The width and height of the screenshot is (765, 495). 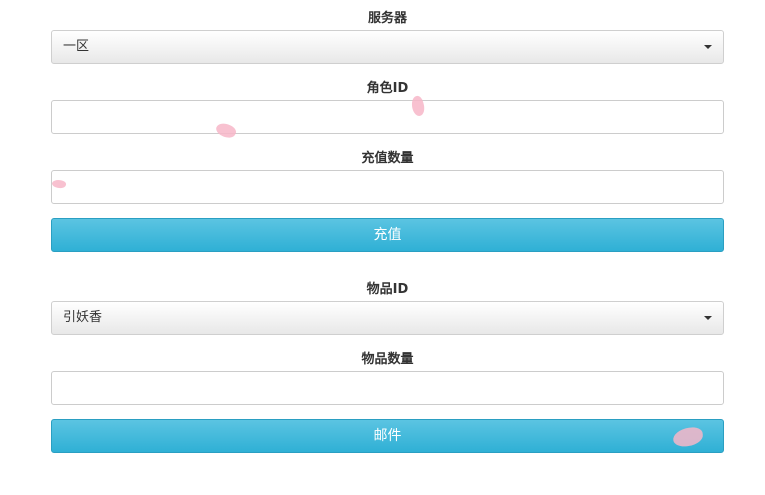 What do you see at coordinates (76, 46) in the screenshot?
I see `server-select-value: 一区` at bounding box center [76, 46].